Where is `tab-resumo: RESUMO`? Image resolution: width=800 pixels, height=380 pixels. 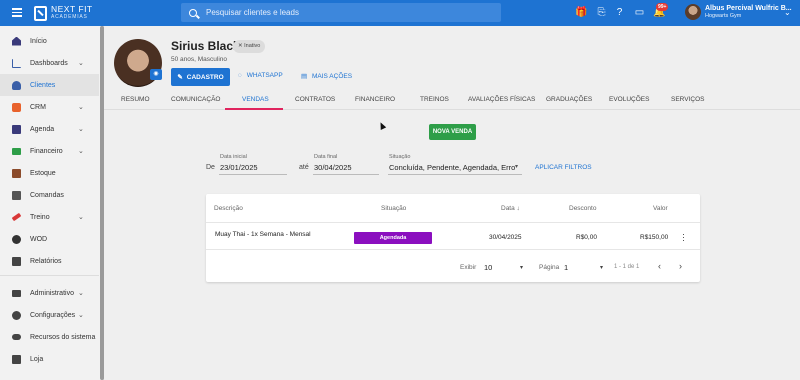 tab-resumo: RESUMO is located at coordinates (135, 99).